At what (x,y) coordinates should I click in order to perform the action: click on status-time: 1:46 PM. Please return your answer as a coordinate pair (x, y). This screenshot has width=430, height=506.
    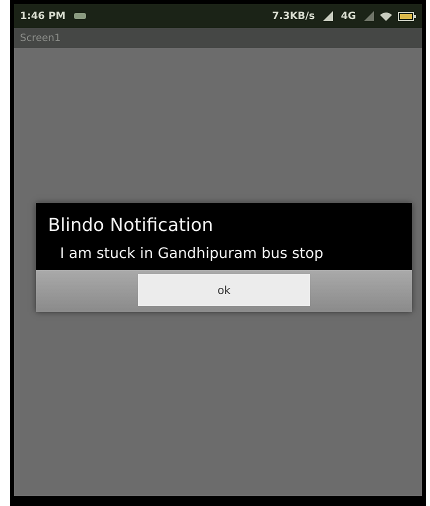
    Looking at the image, I should click on (43, 16).